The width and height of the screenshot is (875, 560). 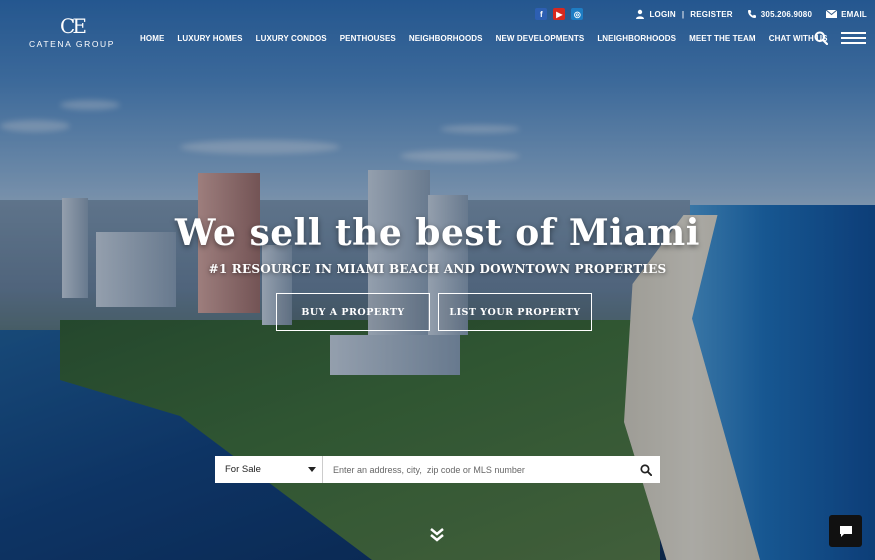 What do you see at coordinates (786, 14) in the screenshot?
I see `phone-number: 305.206.9080` at bounding box center [786, 14].